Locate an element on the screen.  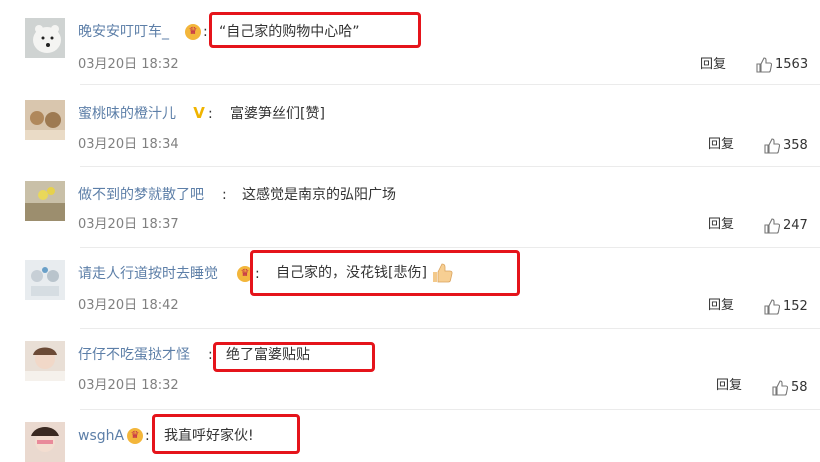
like-button: 152 is located at coordinates (786, 307).